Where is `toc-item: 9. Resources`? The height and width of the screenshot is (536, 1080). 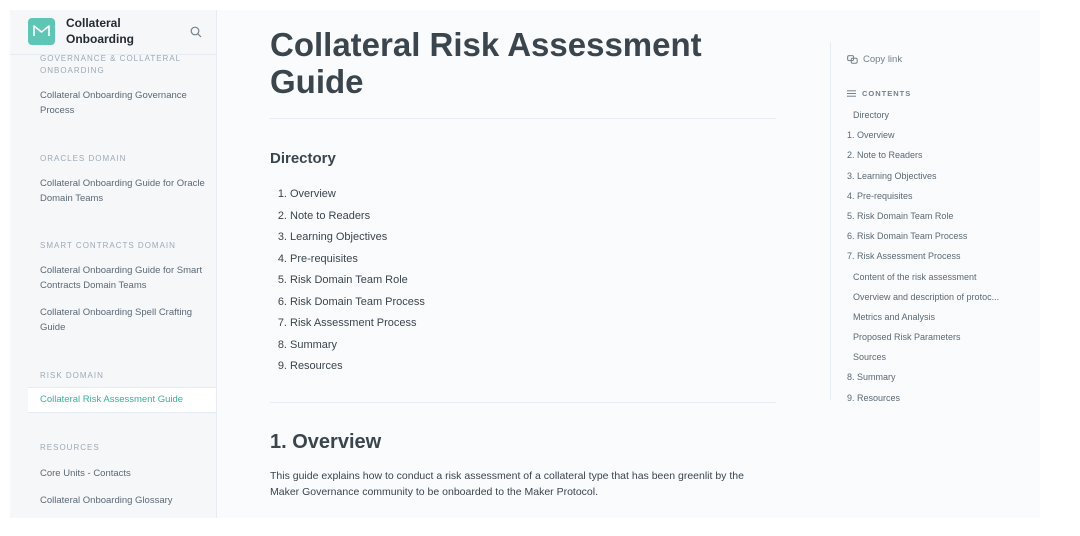
toc-item: 9. Resources is located at coordinates (931, 401).